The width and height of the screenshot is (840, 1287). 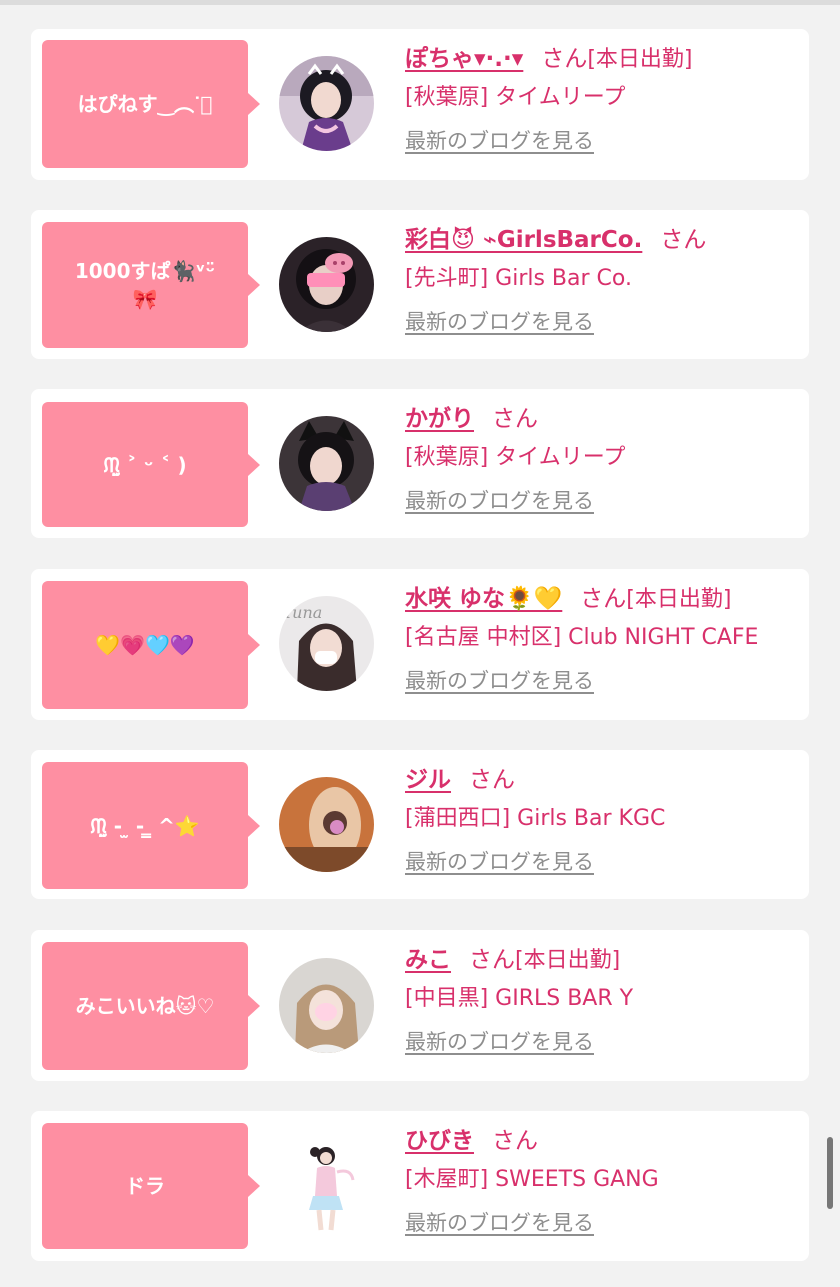 I want to click on cast-info: ジル さん [蒲田西口] Girls Bar KGC 最新のブログを見る, so click(x=602, y=820).